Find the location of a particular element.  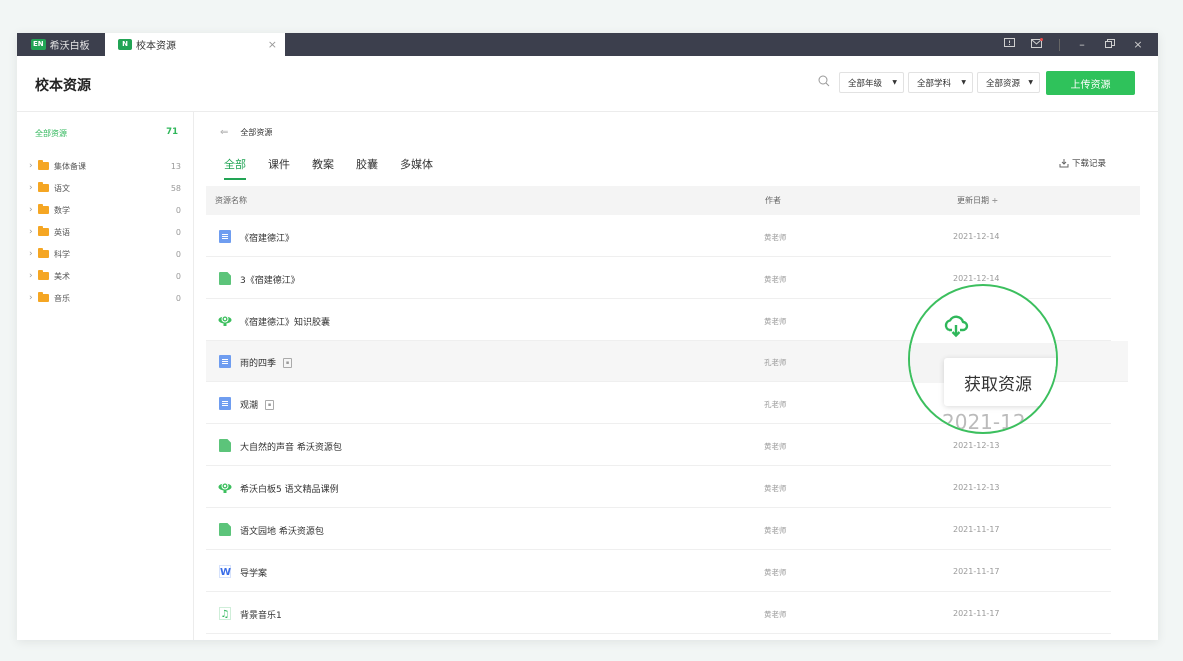

download-record-button: 下载记录 is located at coordinates (1082, 163).